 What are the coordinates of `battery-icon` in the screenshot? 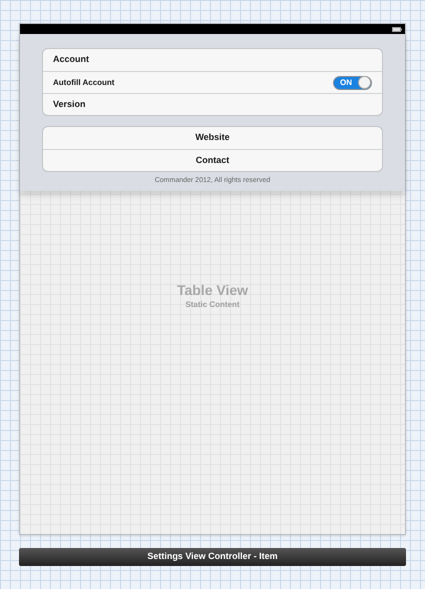 It's located at (397, 29).